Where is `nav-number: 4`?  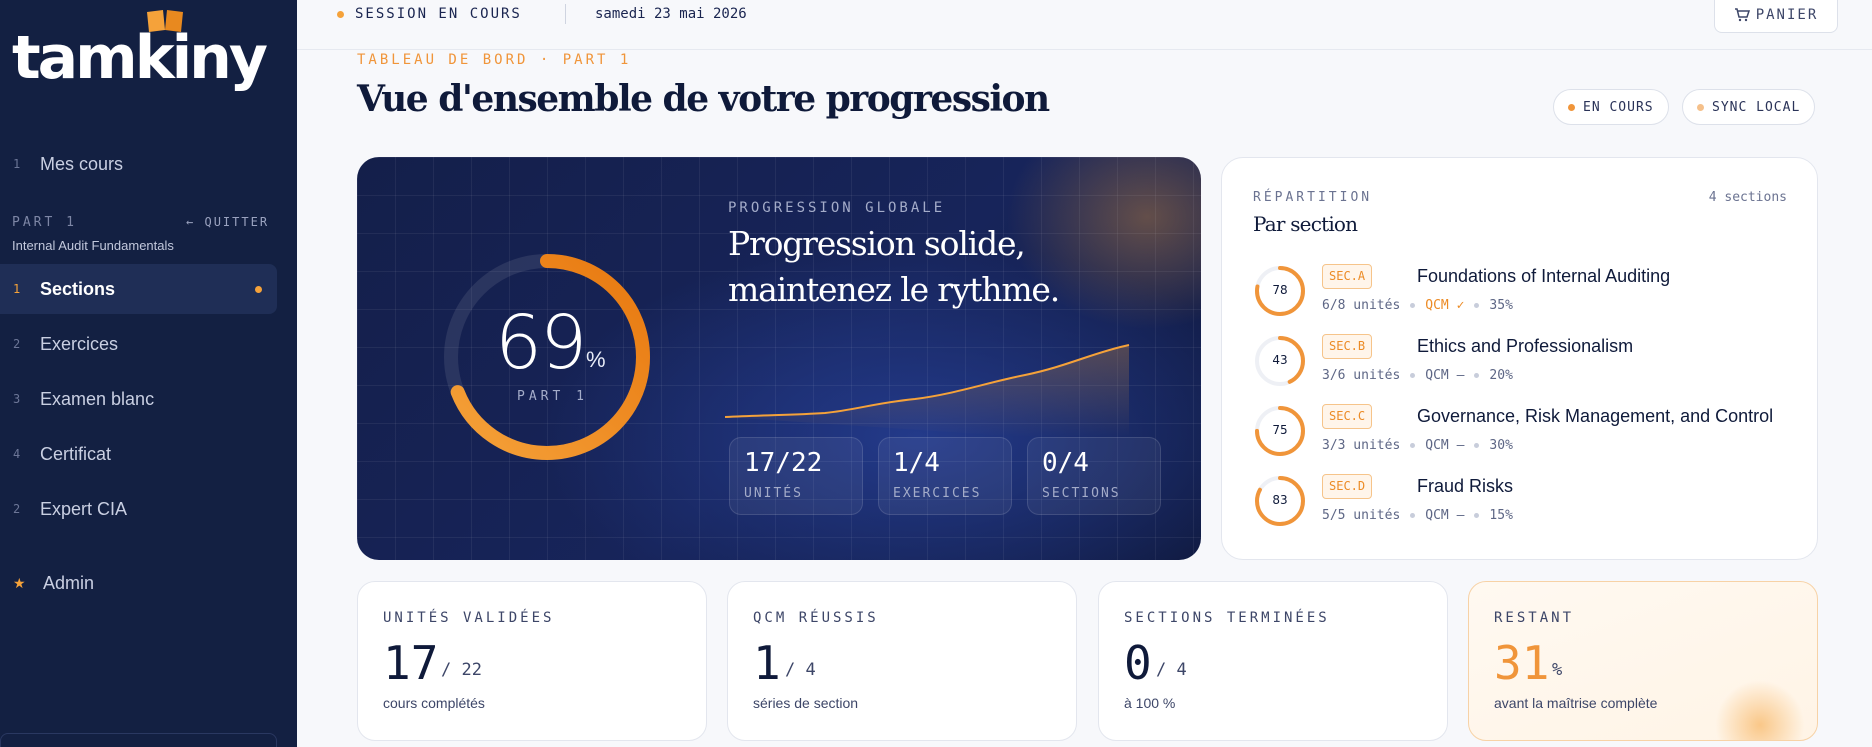
nav-number: 4 is located at coordinates (17, 454).